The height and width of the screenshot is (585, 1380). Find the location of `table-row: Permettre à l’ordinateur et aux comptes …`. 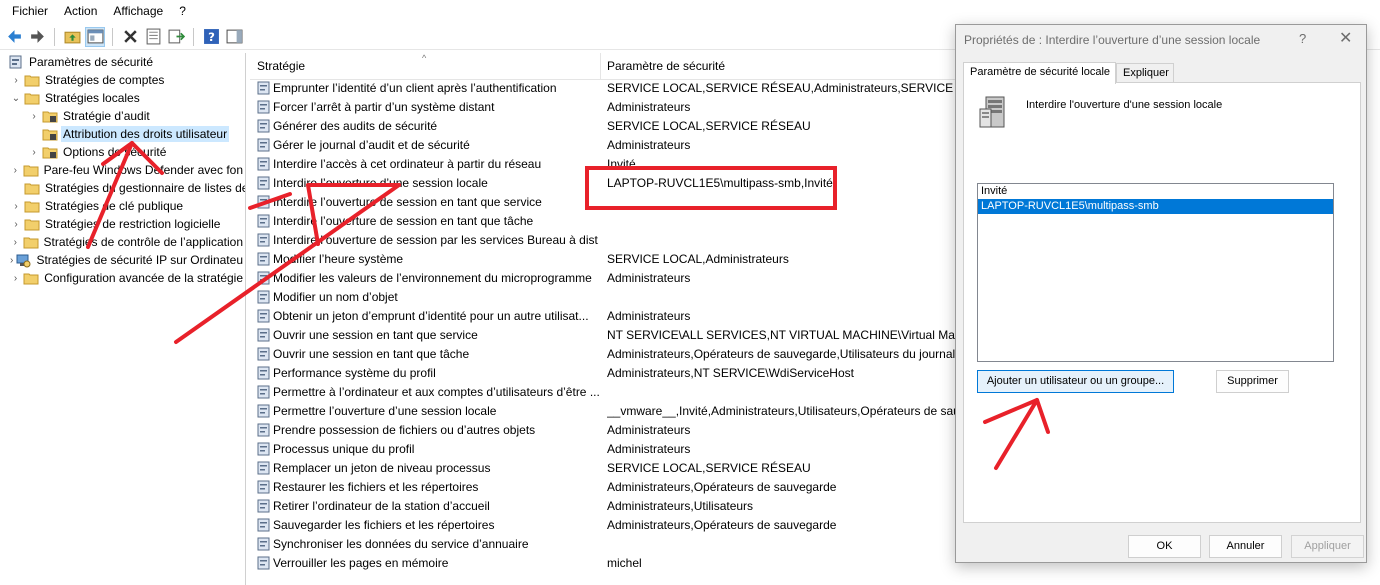

table-row: Permettre à l’ordinateur et aux comptes … is located at coordinates (605, 392).